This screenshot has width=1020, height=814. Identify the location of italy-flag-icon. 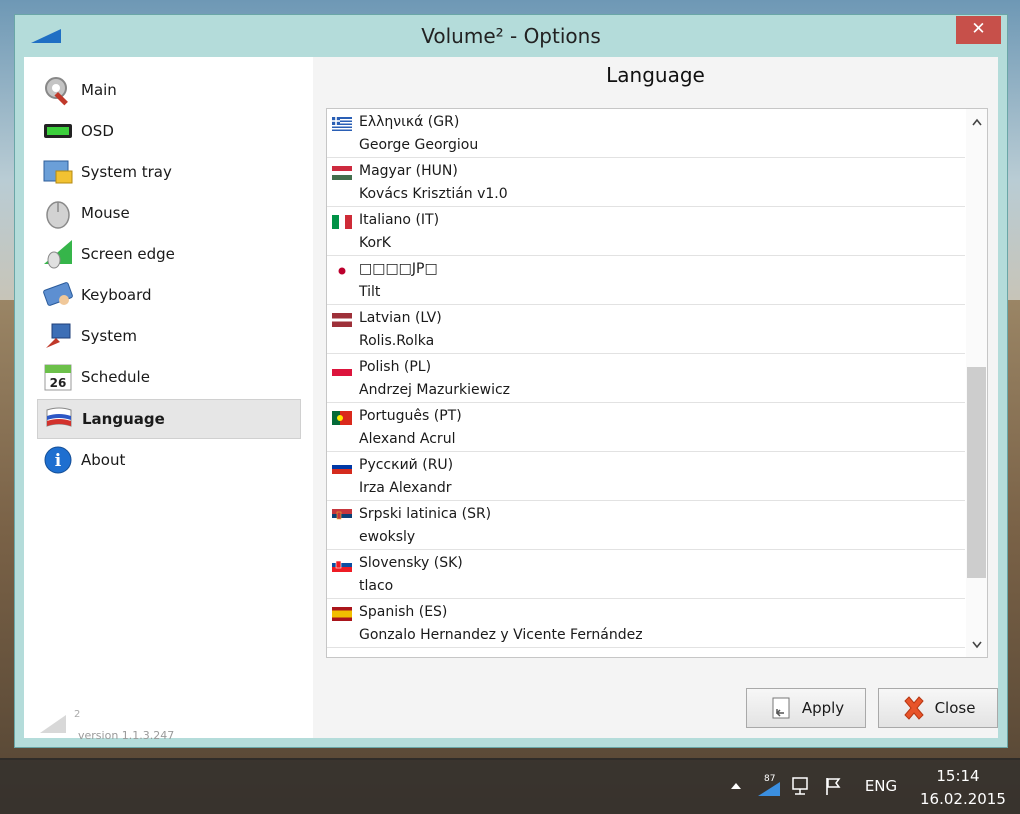
(342, 222).